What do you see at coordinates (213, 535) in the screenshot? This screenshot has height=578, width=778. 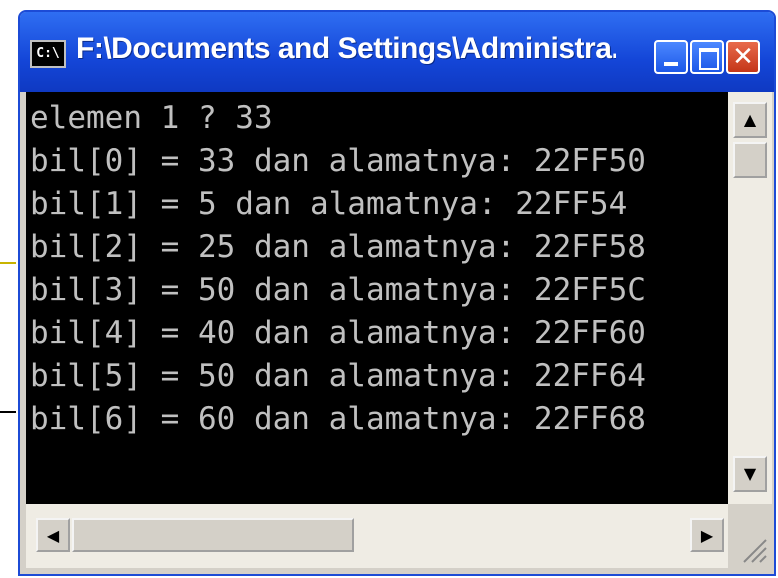 I see `horizontal-scroll-thumb` at bounding box center [213, 535].